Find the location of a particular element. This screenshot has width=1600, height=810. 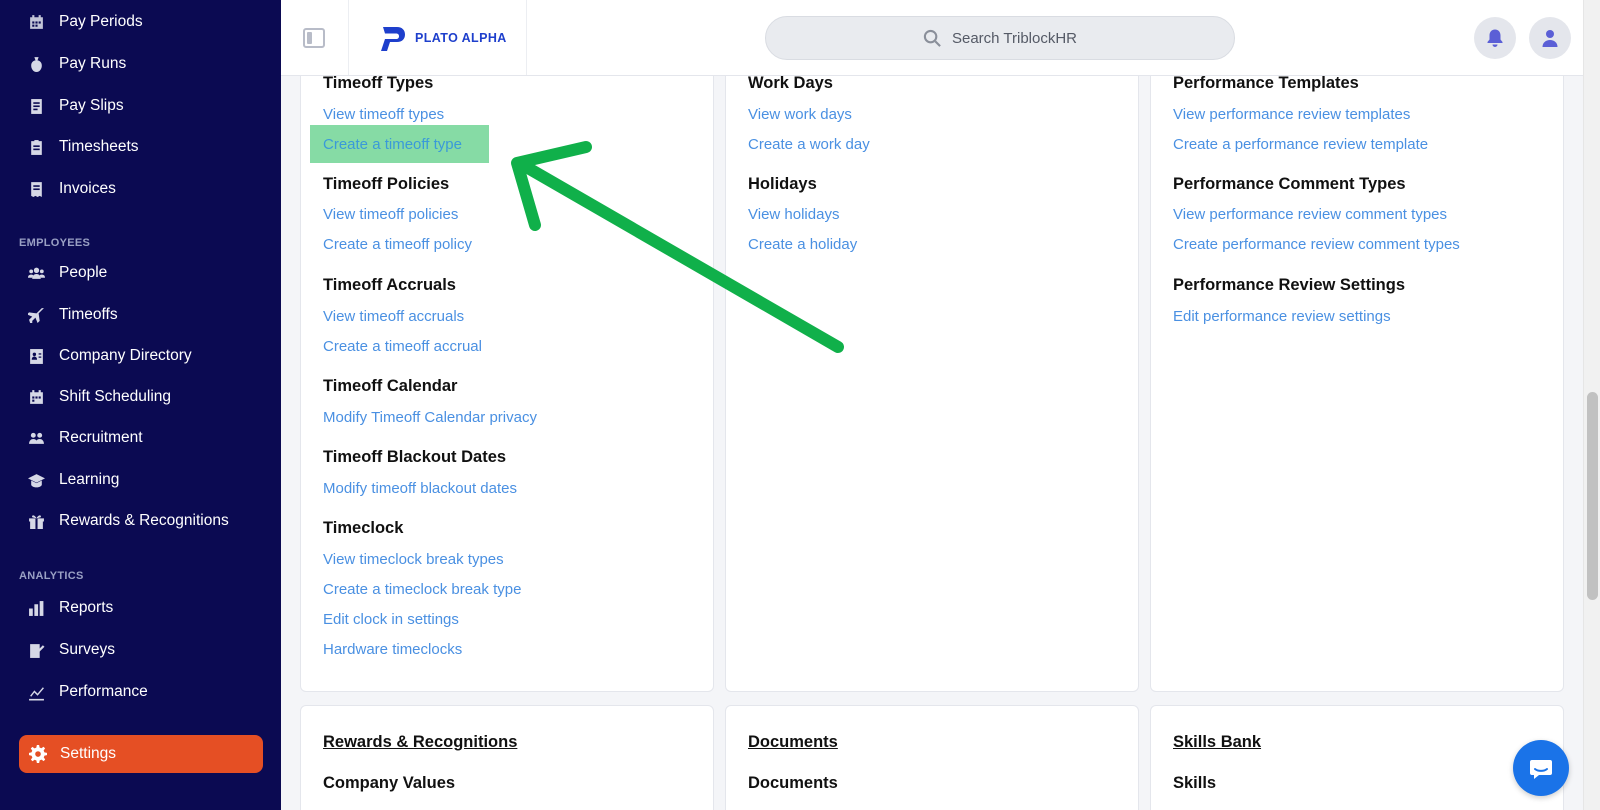

sidebar-item-pay-periods: Pay Periods is located at coordinates (85, 22).